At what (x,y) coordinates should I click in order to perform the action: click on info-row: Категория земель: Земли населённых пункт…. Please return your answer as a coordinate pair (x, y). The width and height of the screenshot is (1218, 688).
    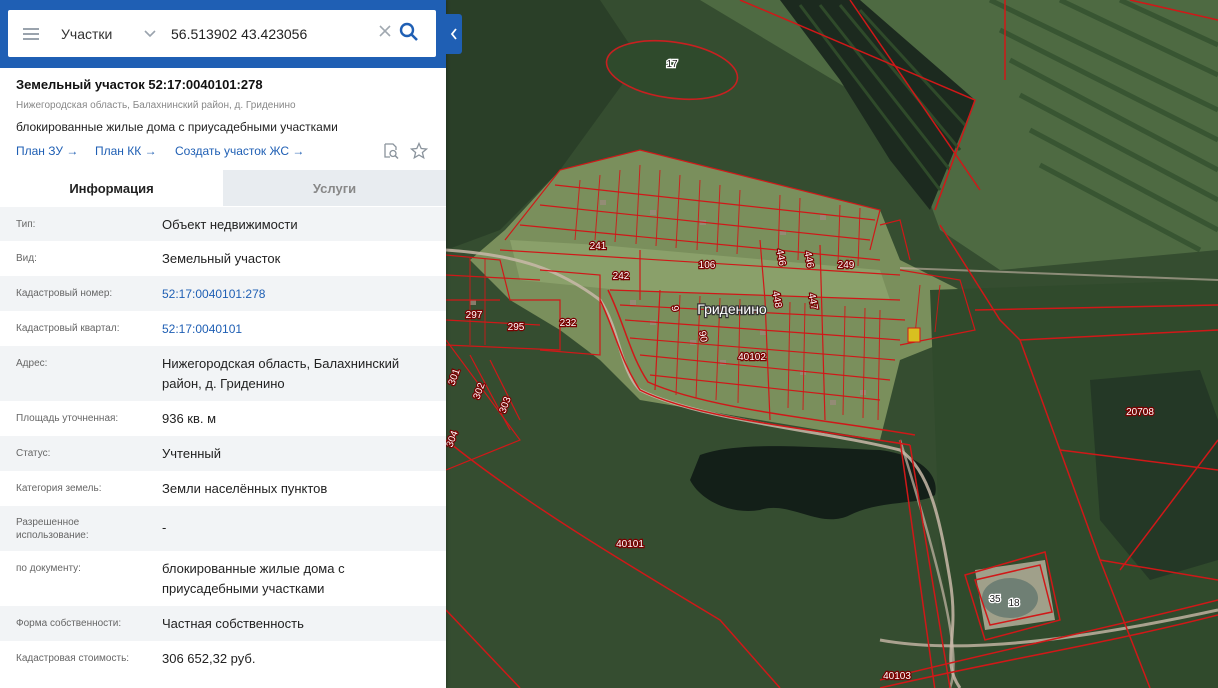
    Looking at the image, I should click on (223, 488).